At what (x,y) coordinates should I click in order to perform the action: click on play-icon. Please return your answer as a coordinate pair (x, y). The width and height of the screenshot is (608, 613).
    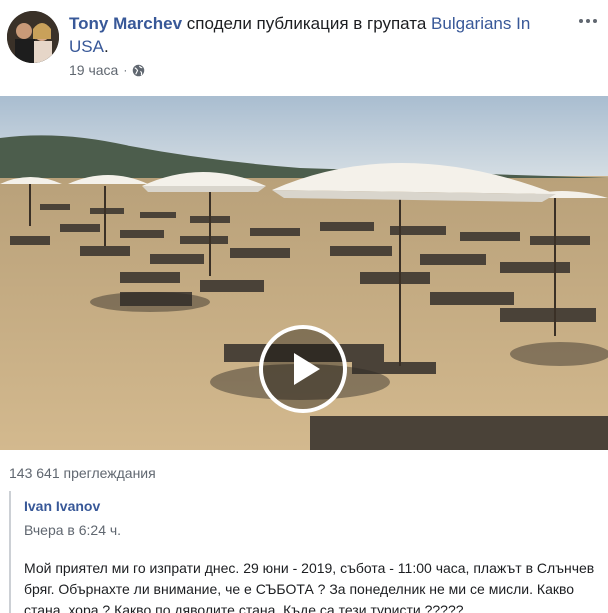
    Looking at the image, I should click on (307, 369).